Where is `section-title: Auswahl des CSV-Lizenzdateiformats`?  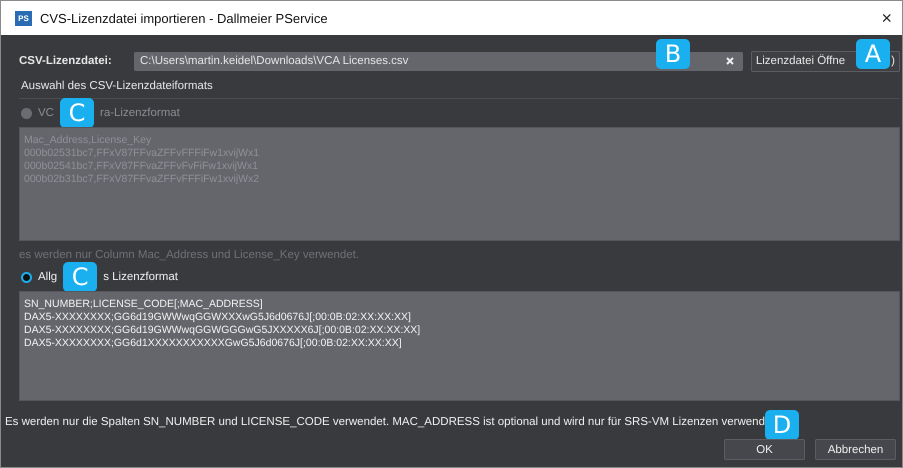 section-title: Auswahl des CSV-Lizenzdateiformats is located at coordinates (459, 89).